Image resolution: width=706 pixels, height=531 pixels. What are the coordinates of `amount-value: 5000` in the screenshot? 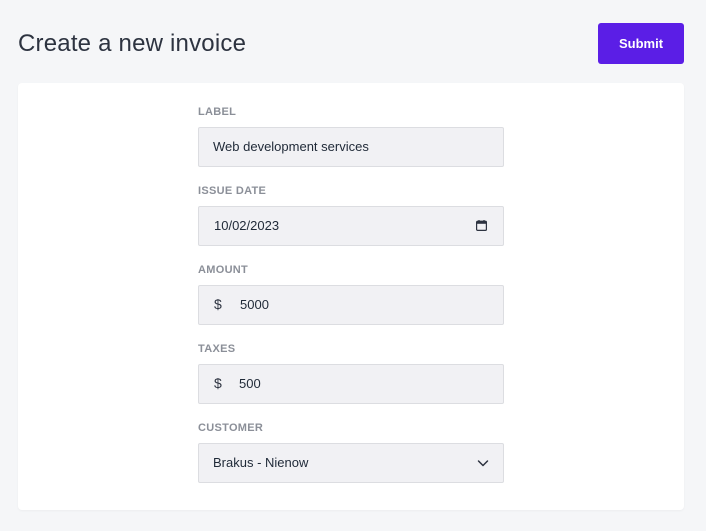 It's located at (254, 304).